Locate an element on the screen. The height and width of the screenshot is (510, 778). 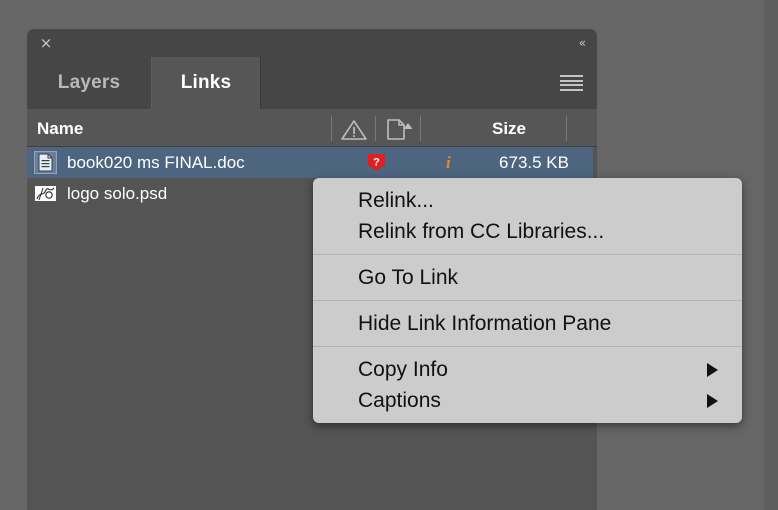
menu-item-captions: Captions is located at coordinates (527, 400).